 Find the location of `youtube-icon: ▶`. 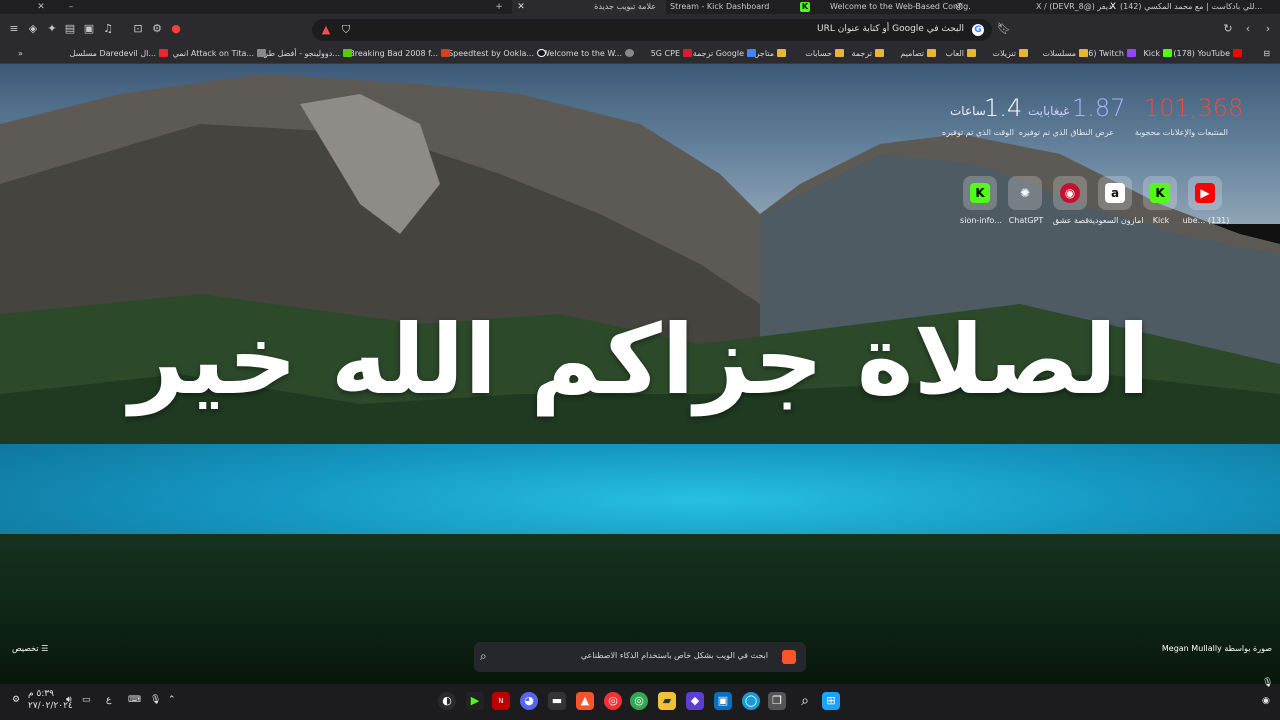

youtube-icon: ▶ is located at coordinates (1205, 193).